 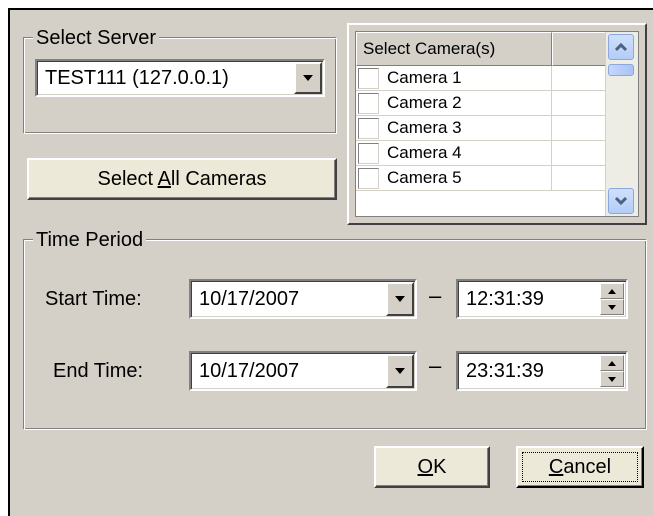 I want to click on camera-label: Camera 3, so click(x=424, y=127).